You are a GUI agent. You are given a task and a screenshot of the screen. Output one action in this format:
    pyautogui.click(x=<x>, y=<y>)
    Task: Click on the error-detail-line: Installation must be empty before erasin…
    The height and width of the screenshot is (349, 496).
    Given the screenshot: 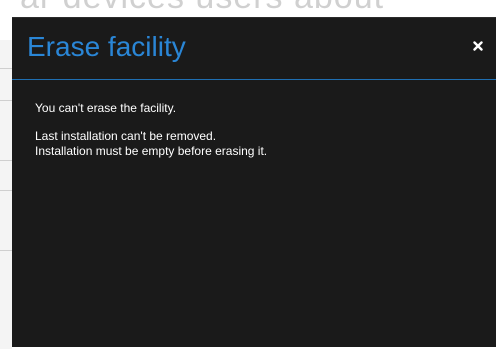 What is the action you would take?
    pyautogui.click(x=151, y=151)
    